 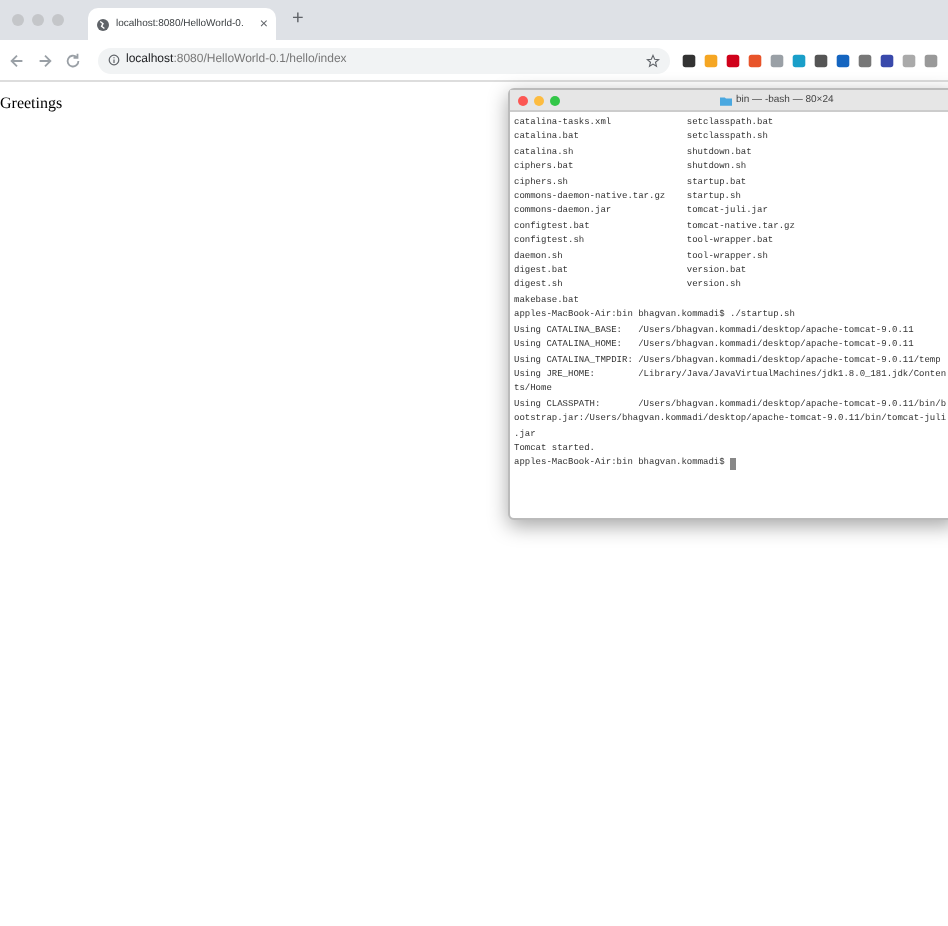 I want to click on globe-icon, so click(x=103, y=24).